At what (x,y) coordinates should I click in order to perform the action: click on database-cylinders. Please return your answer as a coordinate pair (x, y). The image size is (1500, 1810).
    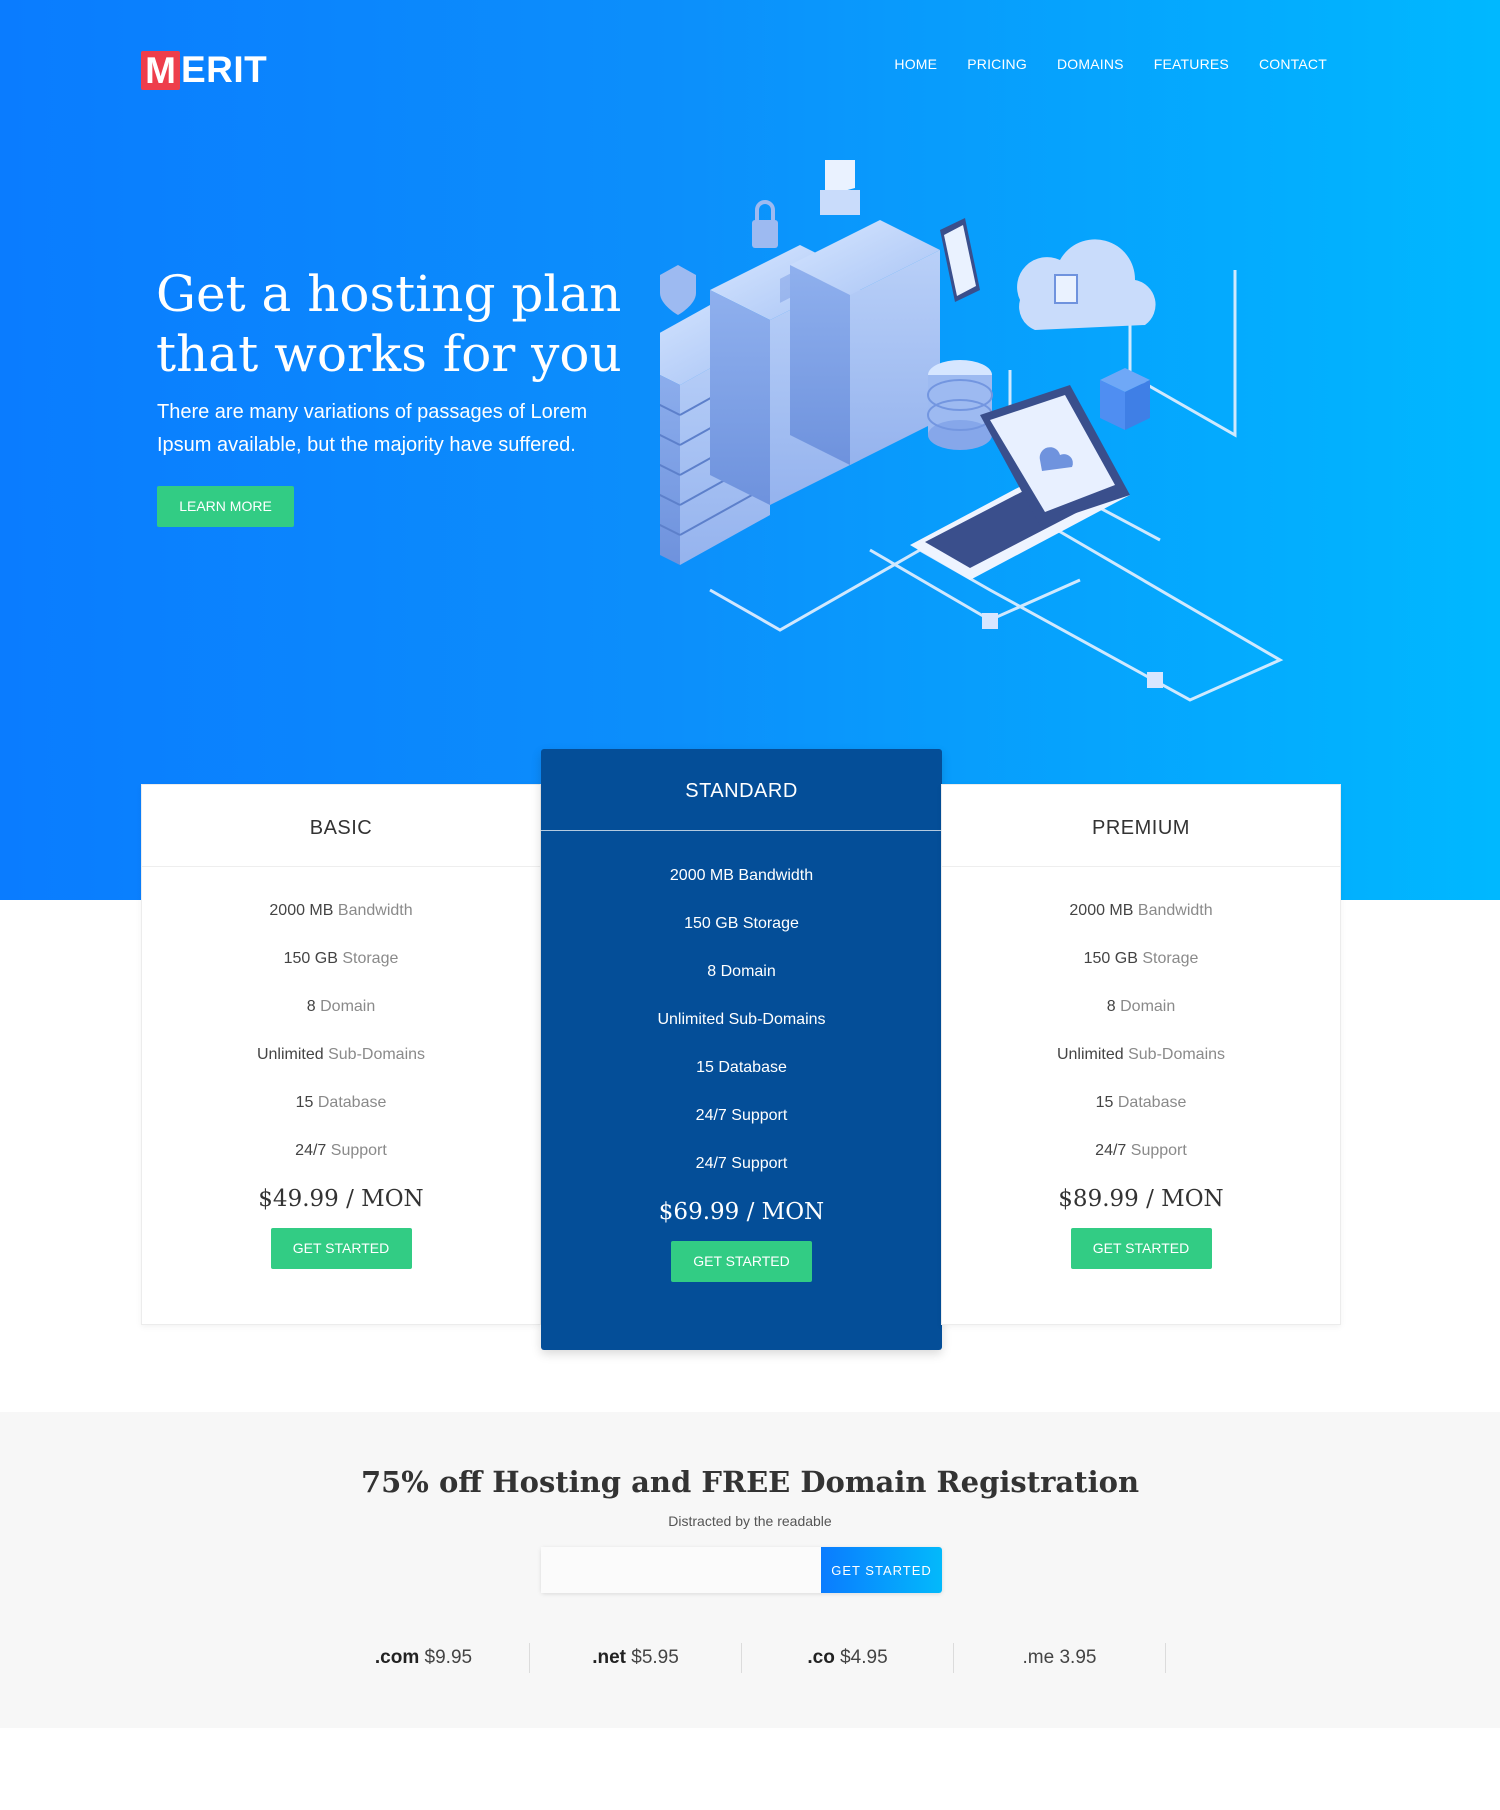
    Looking at the image, I should click on (960, 405).